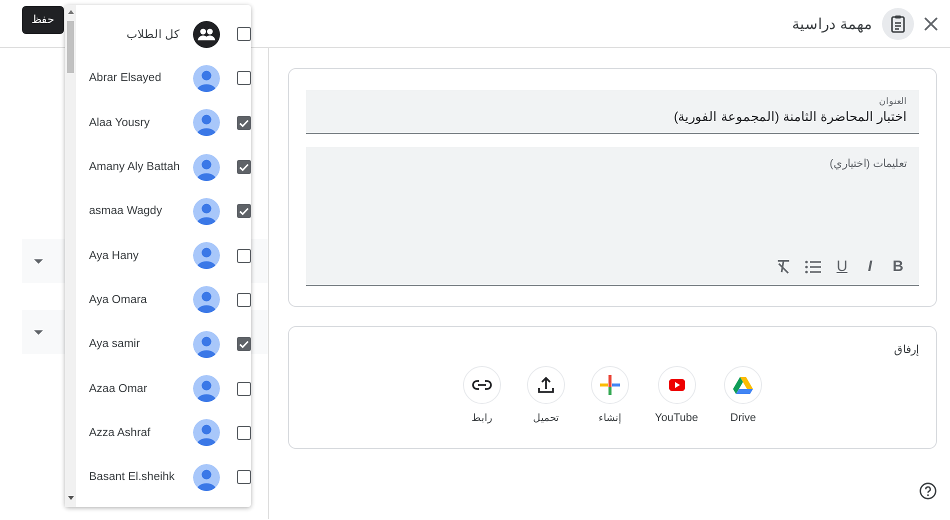 The width and height of the screenshot is (950, 520). I want to click on student-item: Amany Aly Battah, so click(170, 167).